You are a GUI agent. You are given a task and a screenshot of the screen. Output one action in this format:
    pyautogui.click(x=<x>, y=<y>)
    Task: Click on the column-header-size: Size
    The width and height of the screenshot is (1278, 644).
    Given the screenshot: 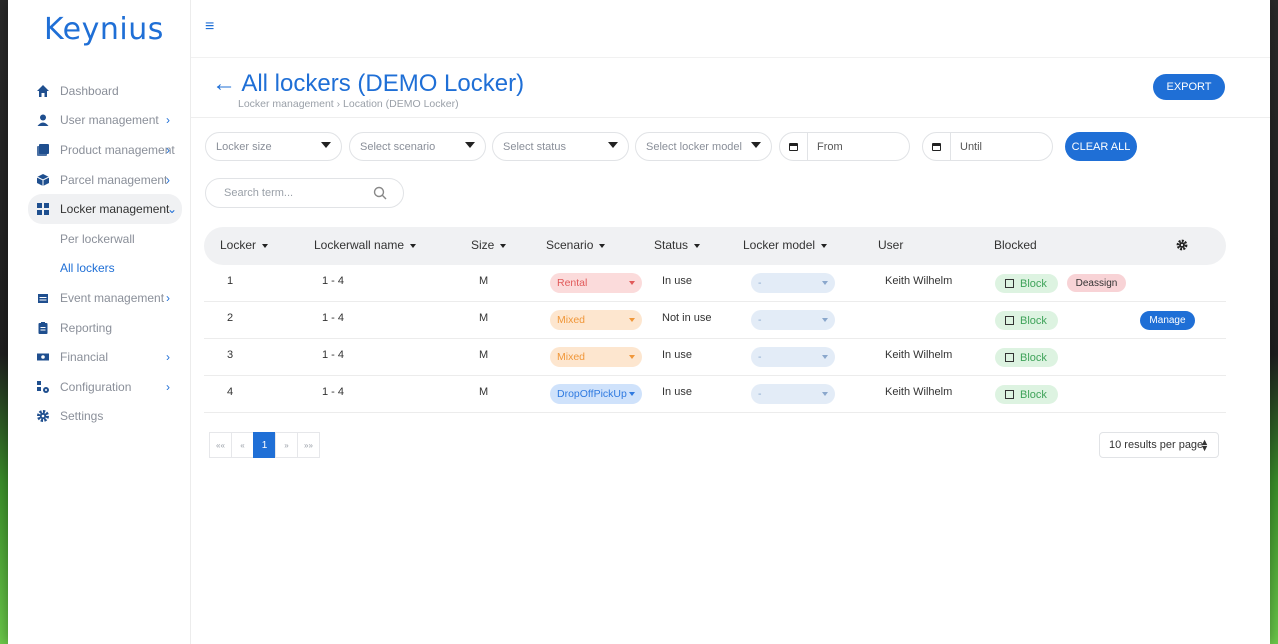 What is the action you would take?
    pyautogui.click(x=489, y=245)
    